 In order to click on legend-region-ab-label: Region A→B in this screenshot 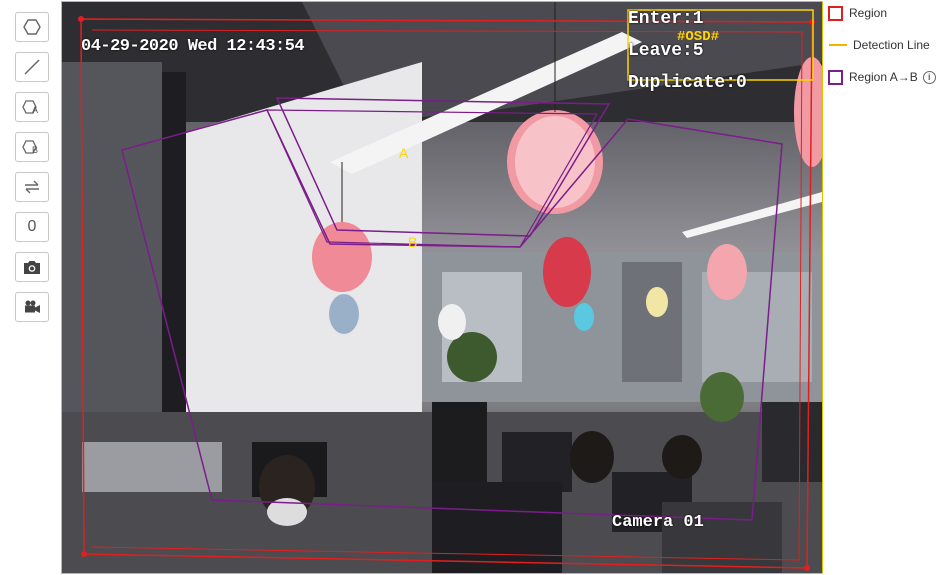, I will do `click(883, 77)`.